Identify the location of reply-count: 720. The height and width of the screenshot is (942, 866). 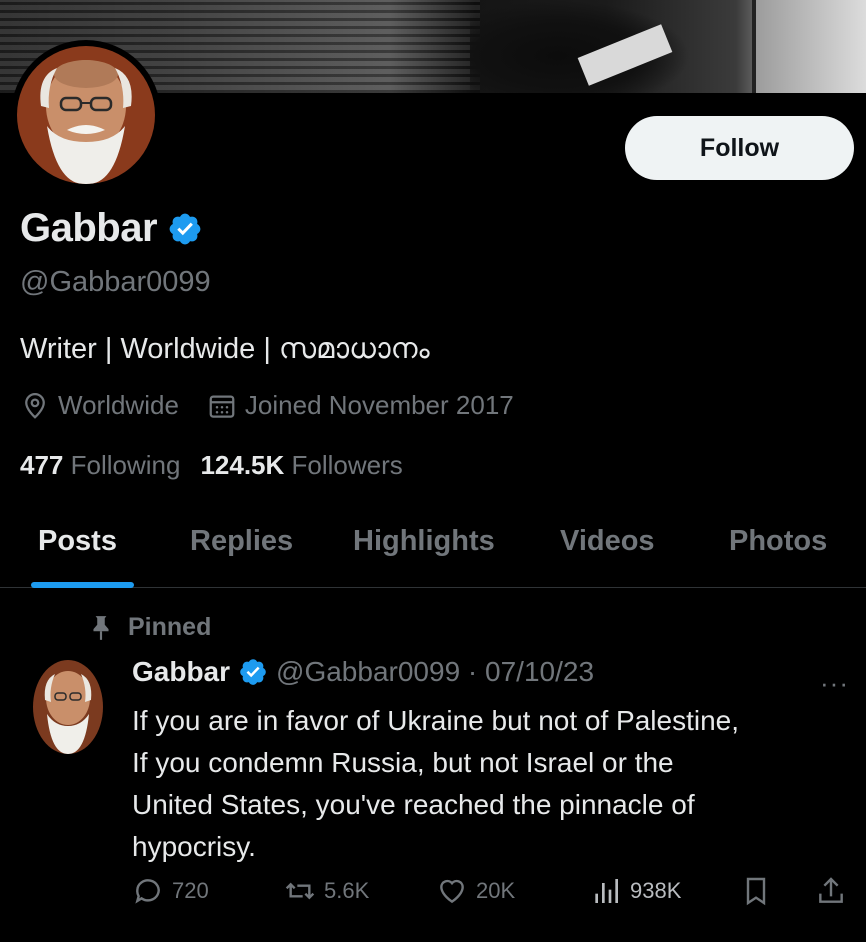
(190, 890).